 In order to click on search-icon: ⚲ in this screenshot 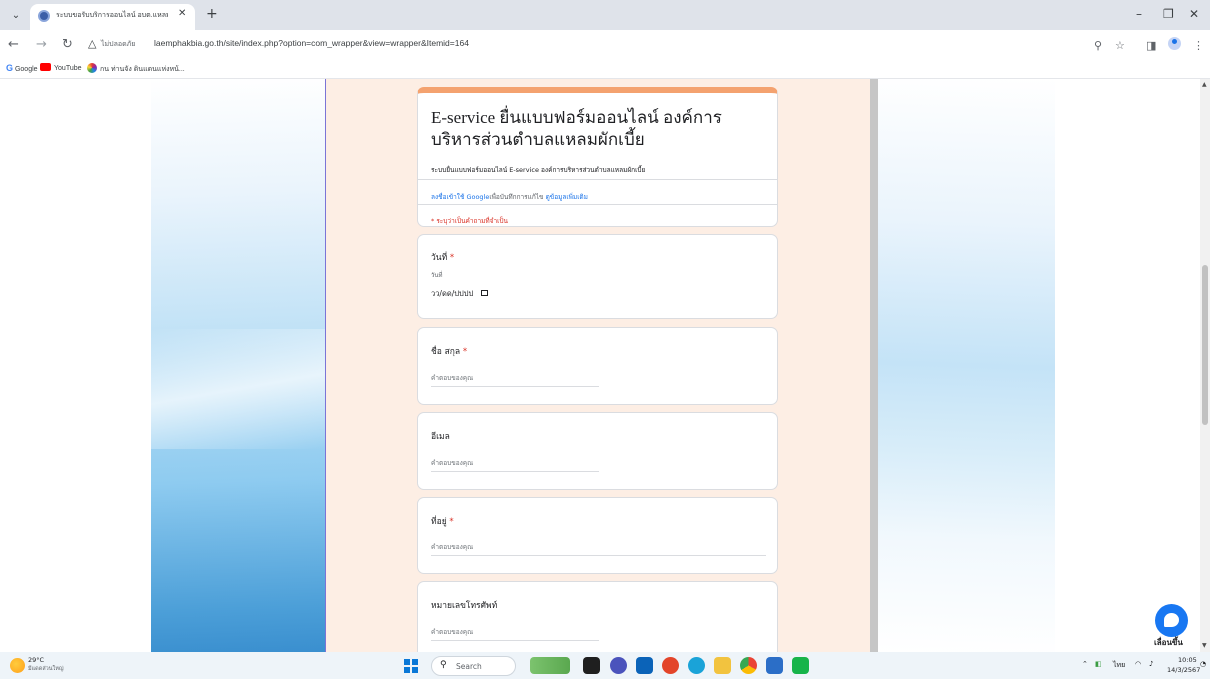, I will do `click(443, 665)`.